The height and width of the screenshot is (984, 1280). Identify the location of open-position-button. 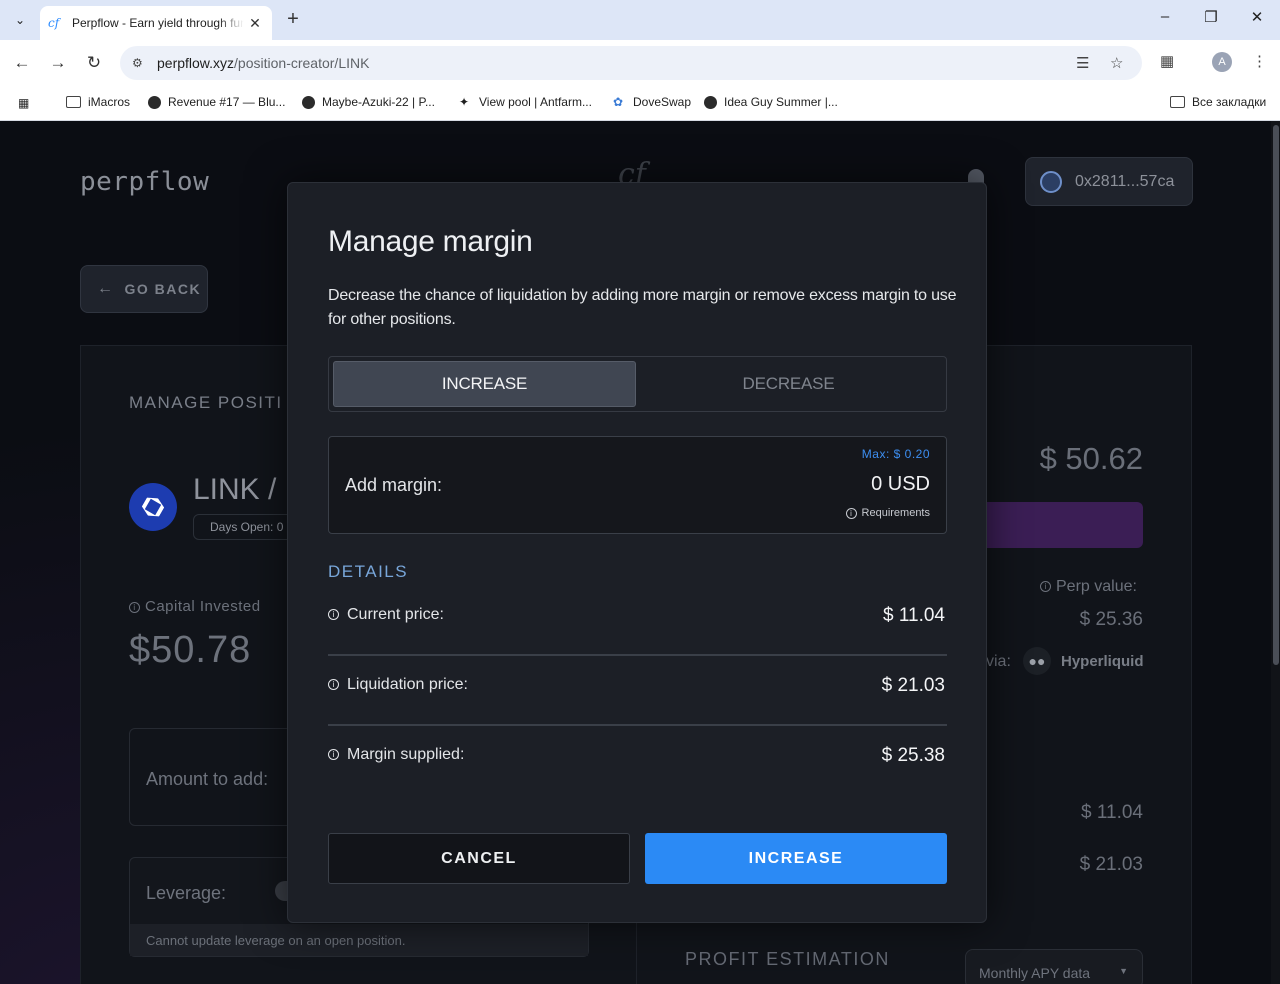
(1064, 525).